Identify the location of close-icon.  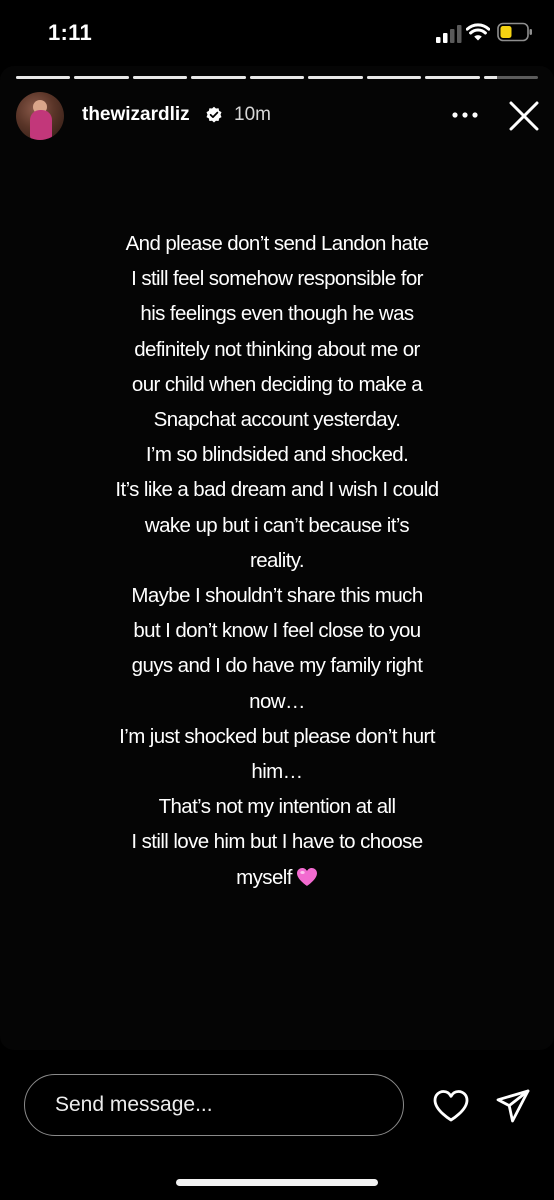
(524, 116).